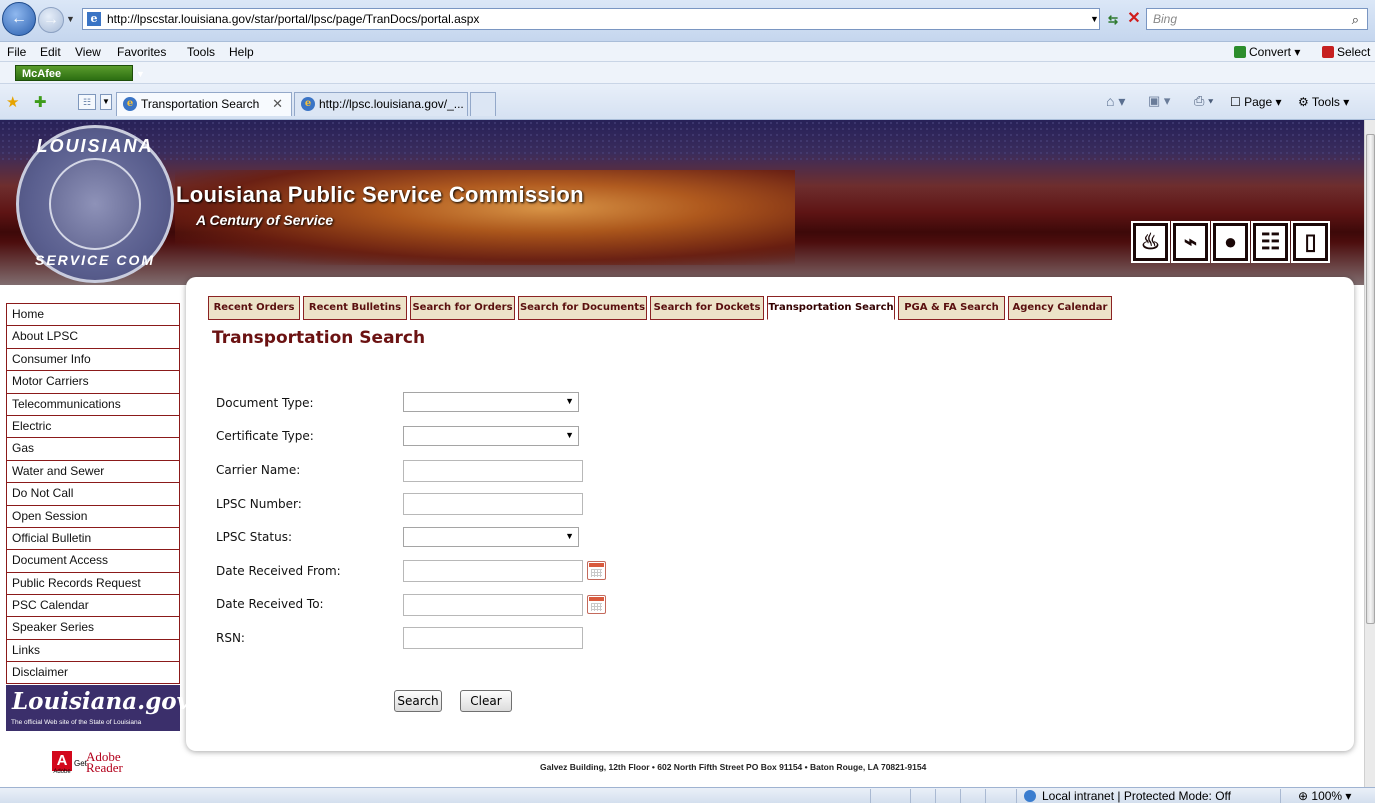  What do you see at coordinates (687, 73) in the screenshot?
I see `mcafee-toolbar: McAfee ▼` at bounding box center [687, 73].